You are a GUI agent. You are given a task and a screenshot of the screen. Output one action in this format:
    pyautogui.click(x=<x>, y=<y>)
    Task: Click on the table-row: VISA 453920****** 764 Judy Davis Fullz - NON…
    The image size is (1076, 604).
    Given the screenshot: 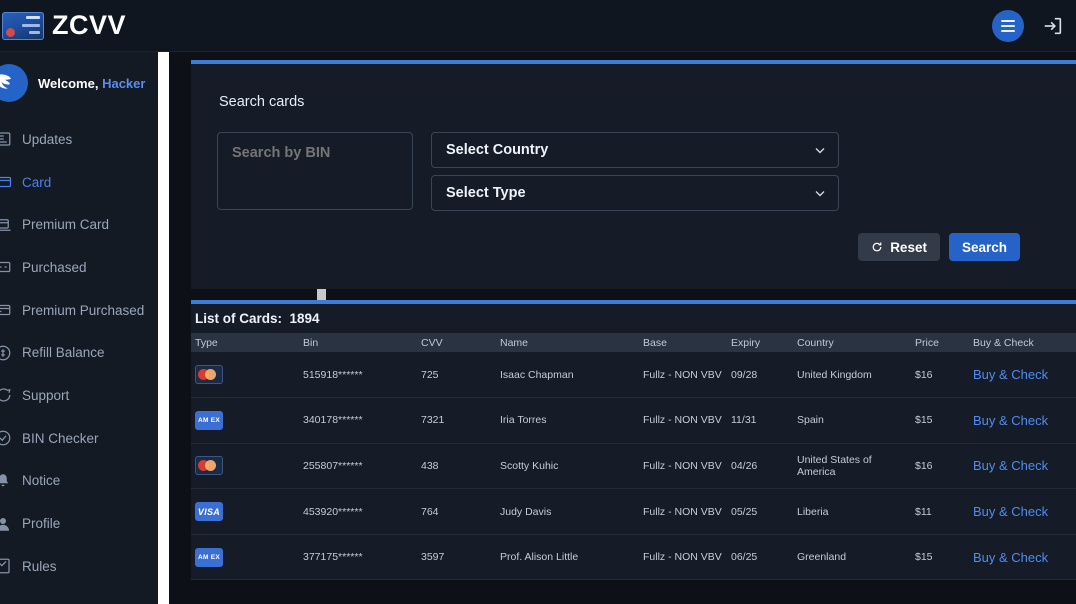 What is the action you would take?
    pyautogui.click(x=633, y=511)
    